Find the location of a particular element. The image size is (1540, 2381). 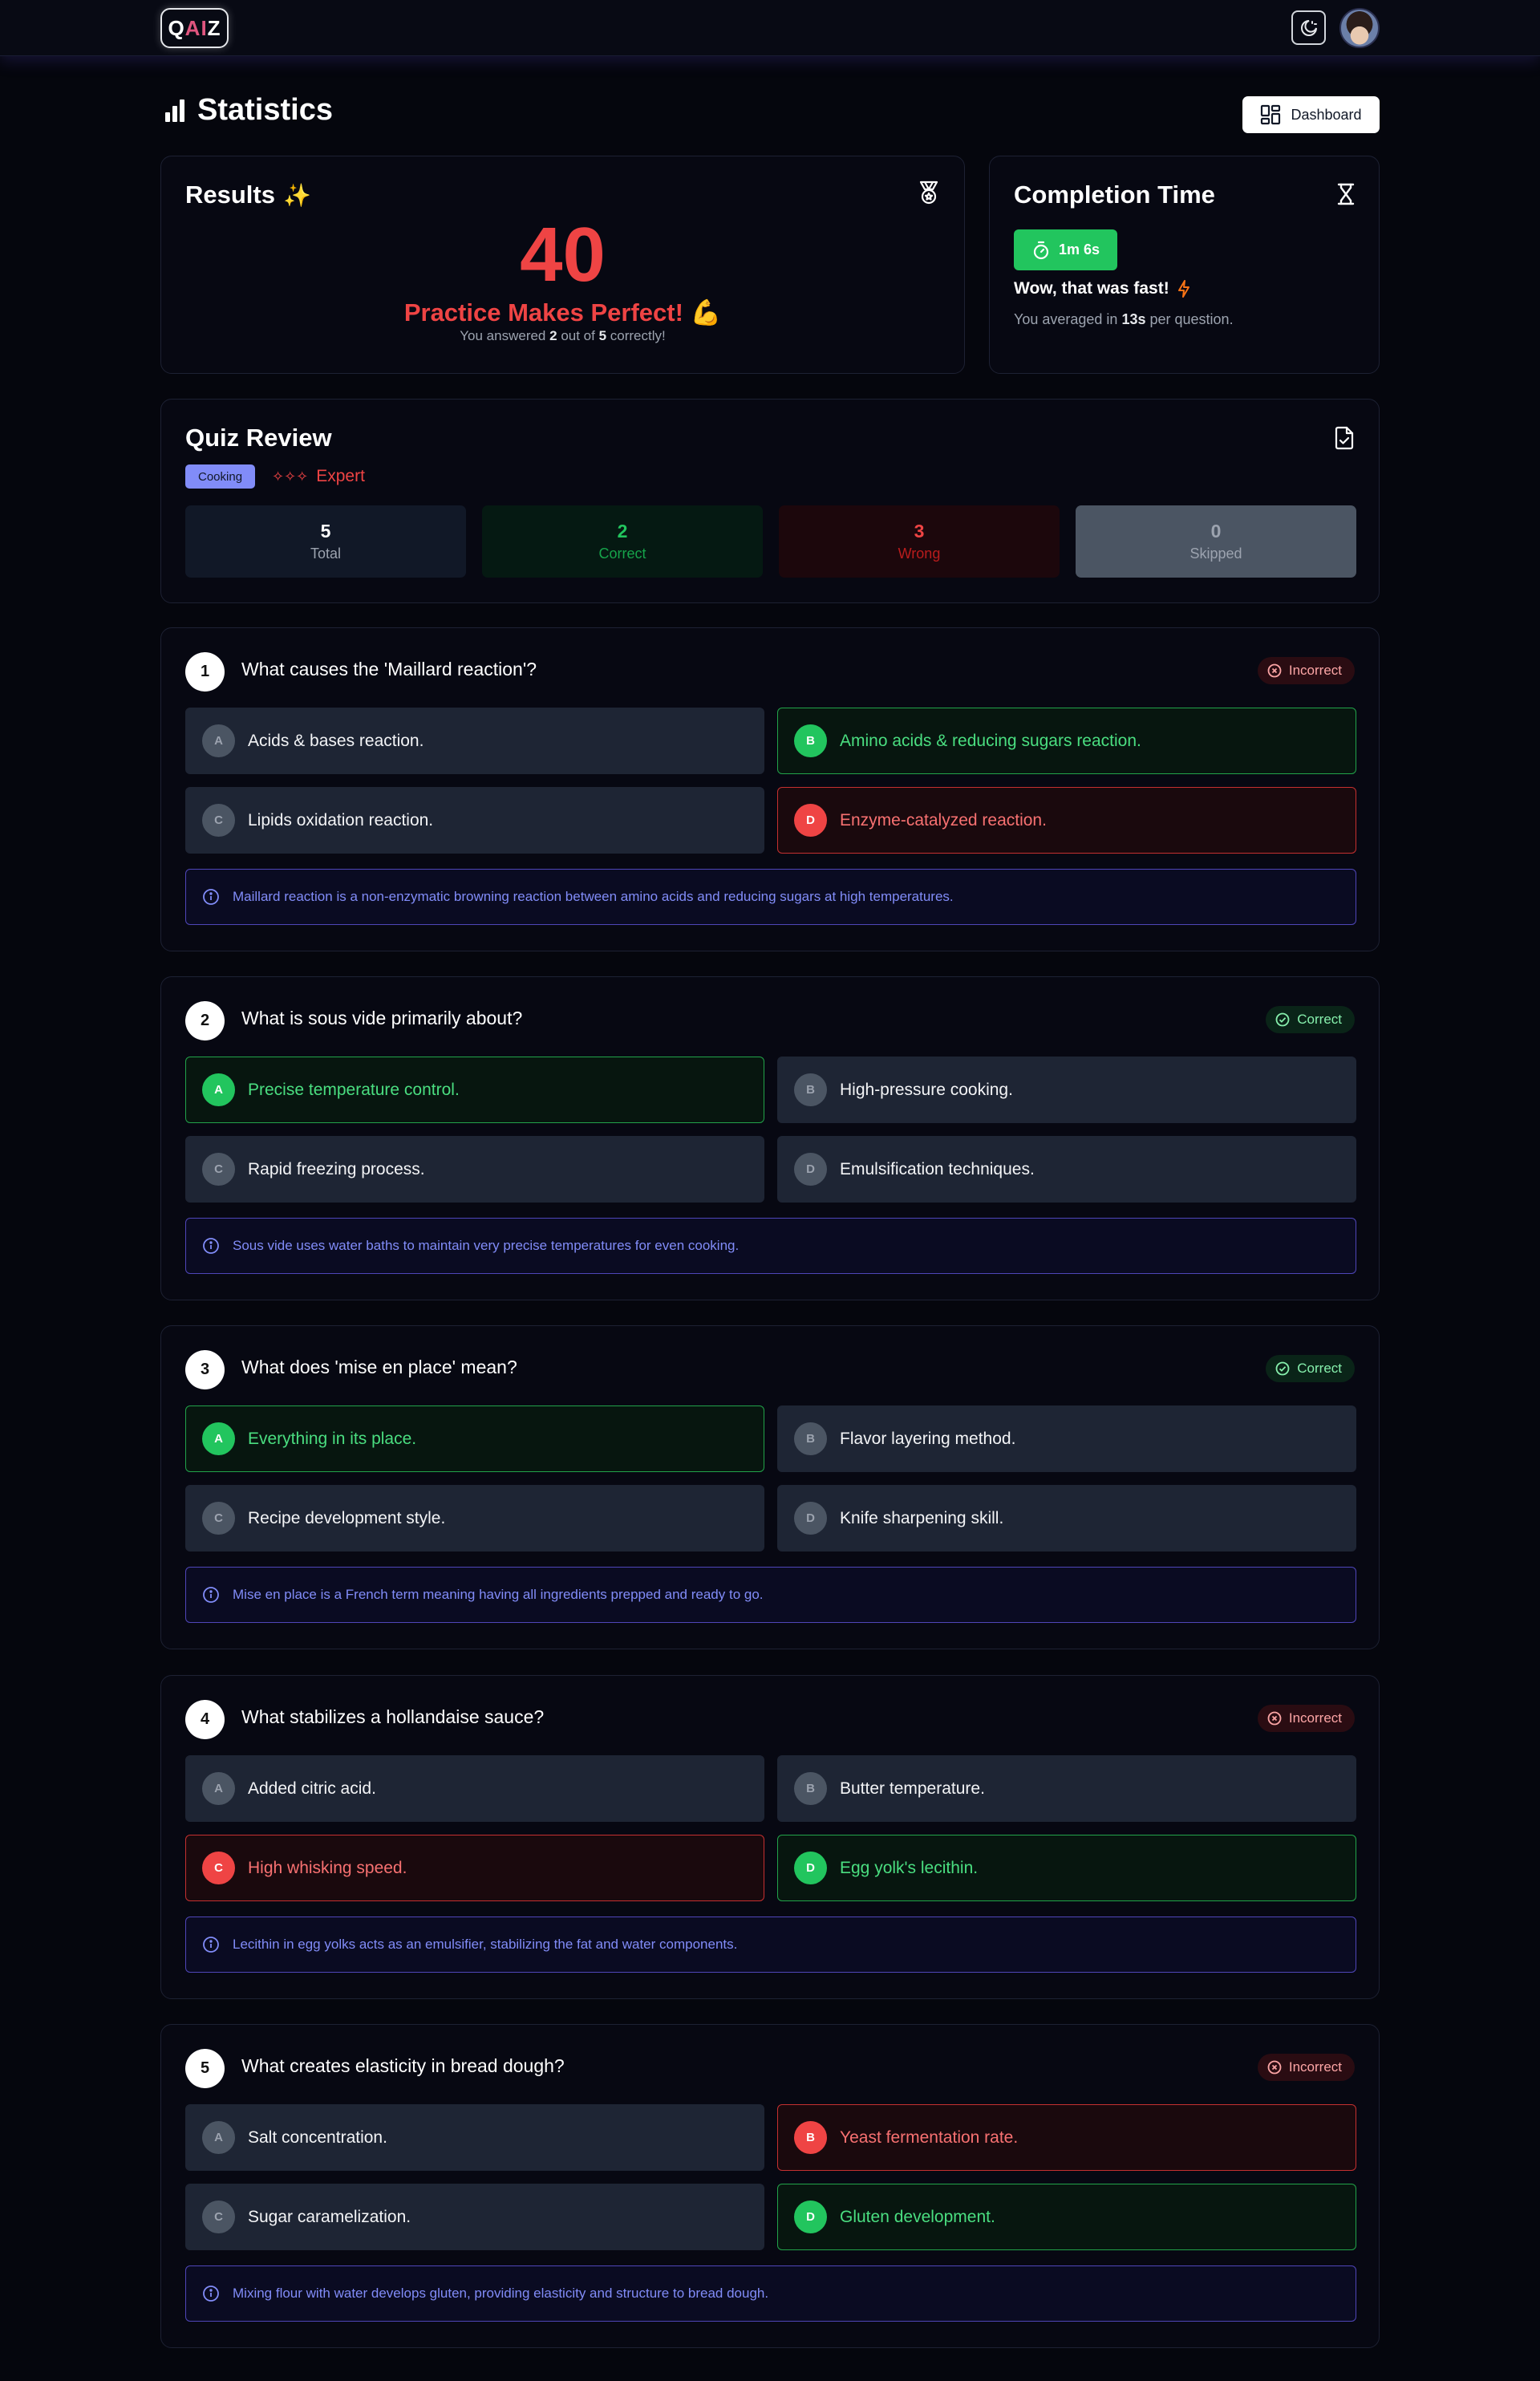

option-b: B Amino acids & reducing sugars reaction. is located at coordinates (1066, 741).